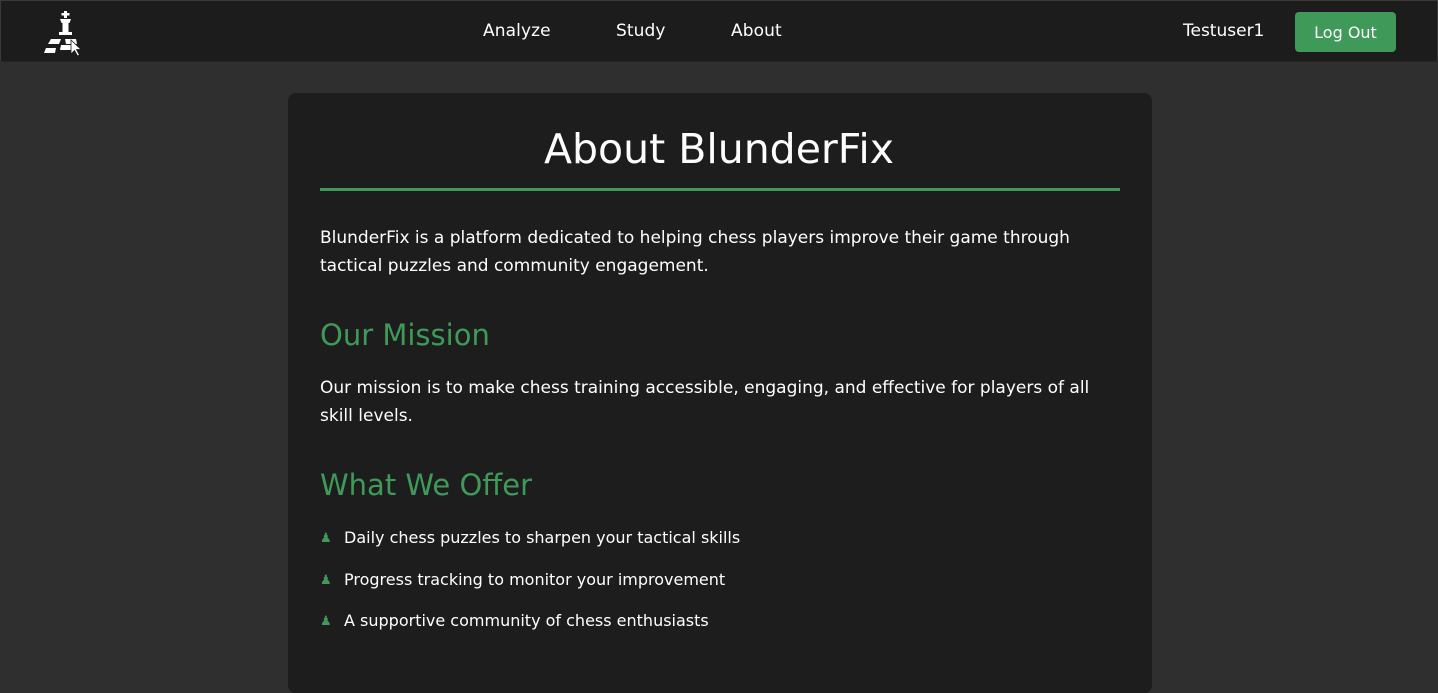 This screenshot has height=693, width=1438. Describe the element at coordinates (1345, 32) in the screenshot. I see `logout-button: Log Out` at that location.